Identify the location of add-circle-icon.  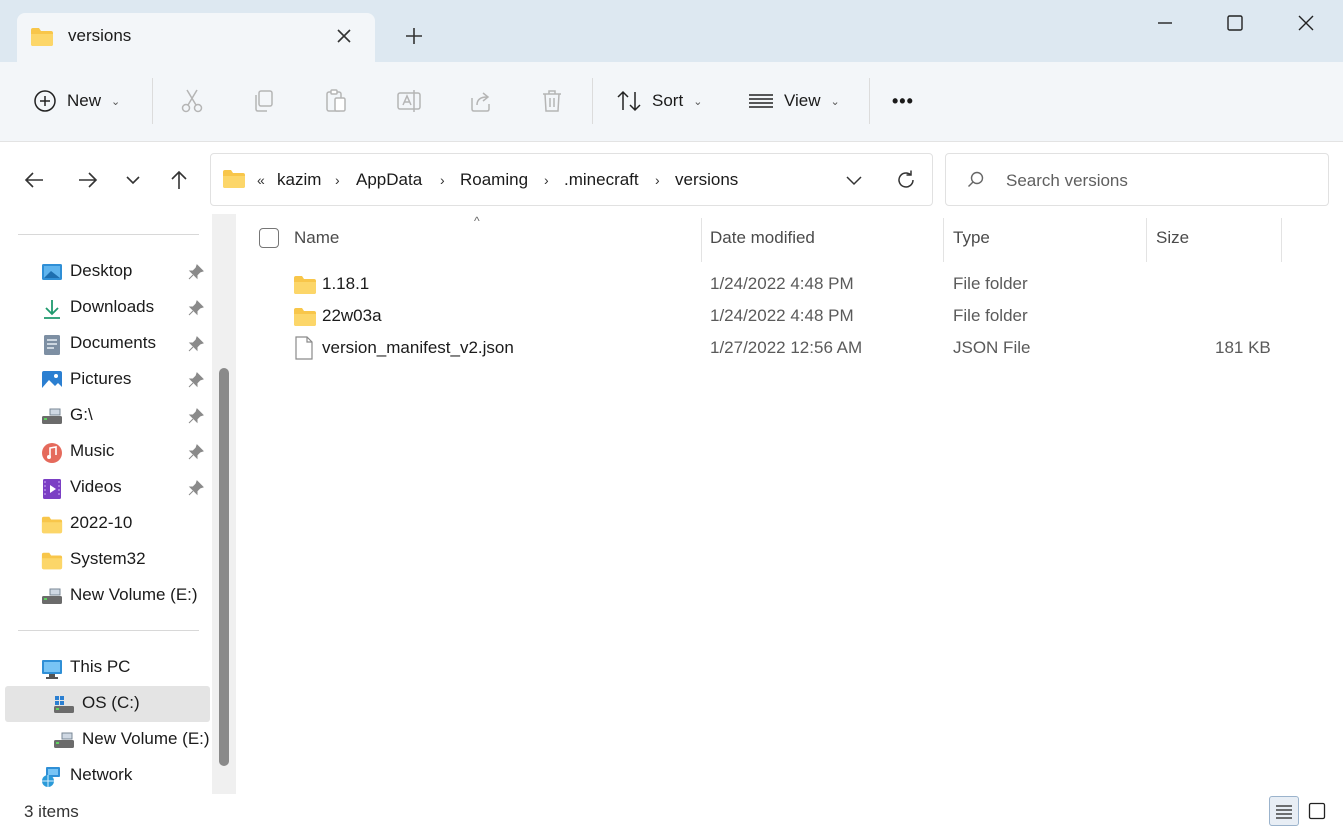
(45, 101).